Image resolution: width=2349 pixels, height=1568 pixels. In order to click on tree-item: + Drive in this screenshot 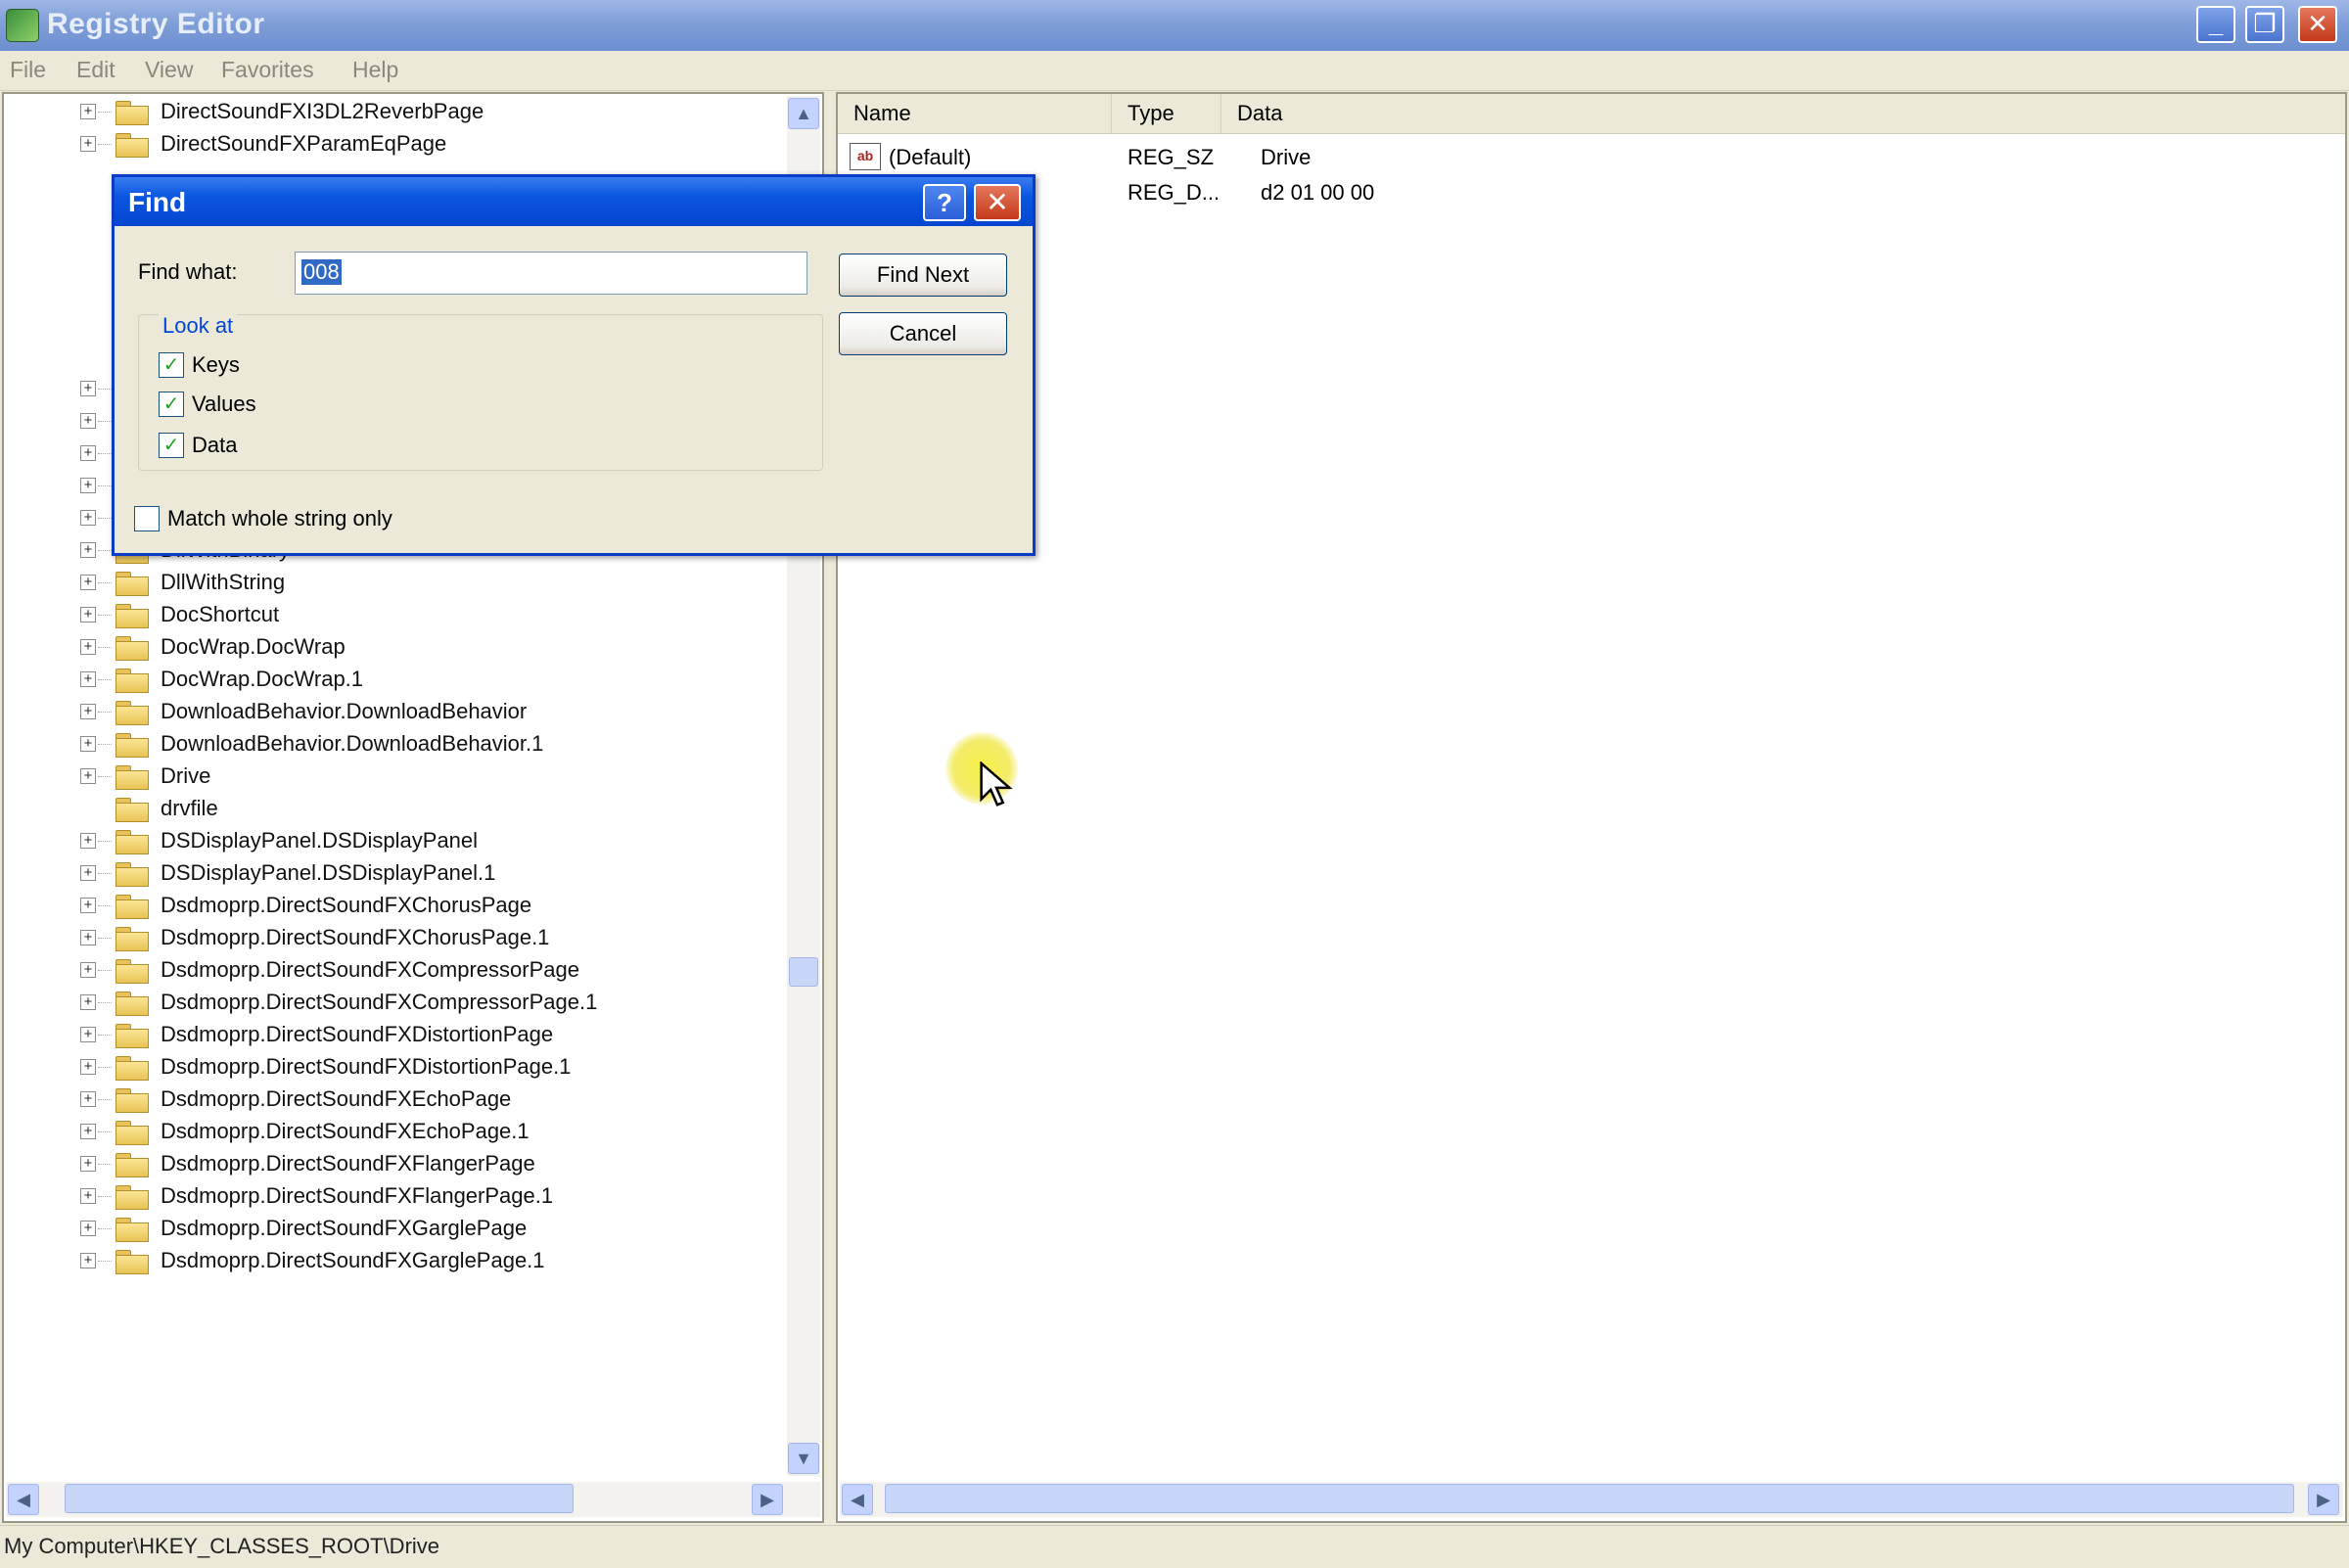, I will do `click(395, 777)`.